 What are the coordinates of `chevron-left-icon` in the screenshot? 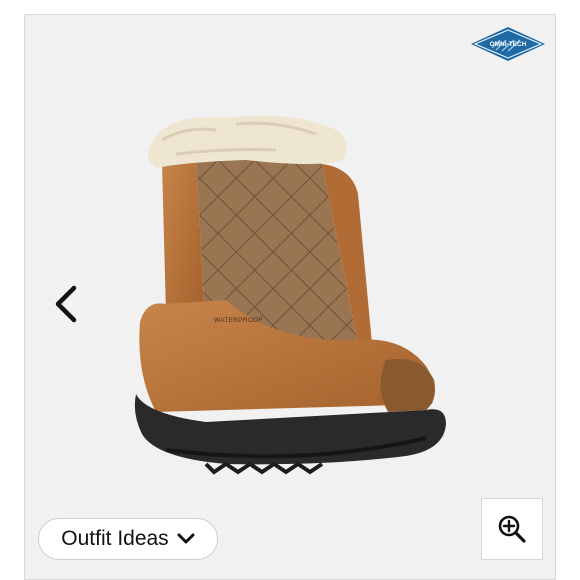 It's located at (66, 304).